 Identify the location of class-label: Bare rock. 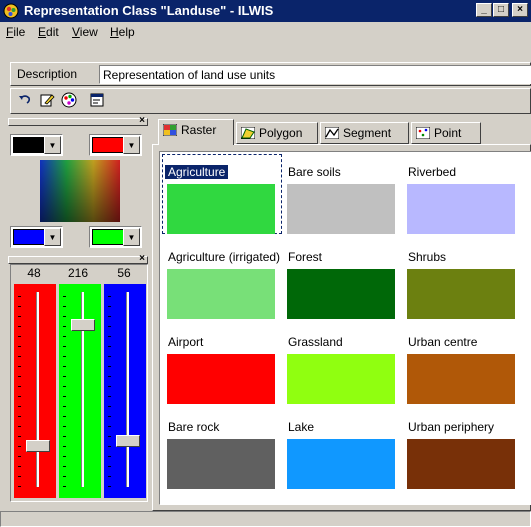
(193, 427).